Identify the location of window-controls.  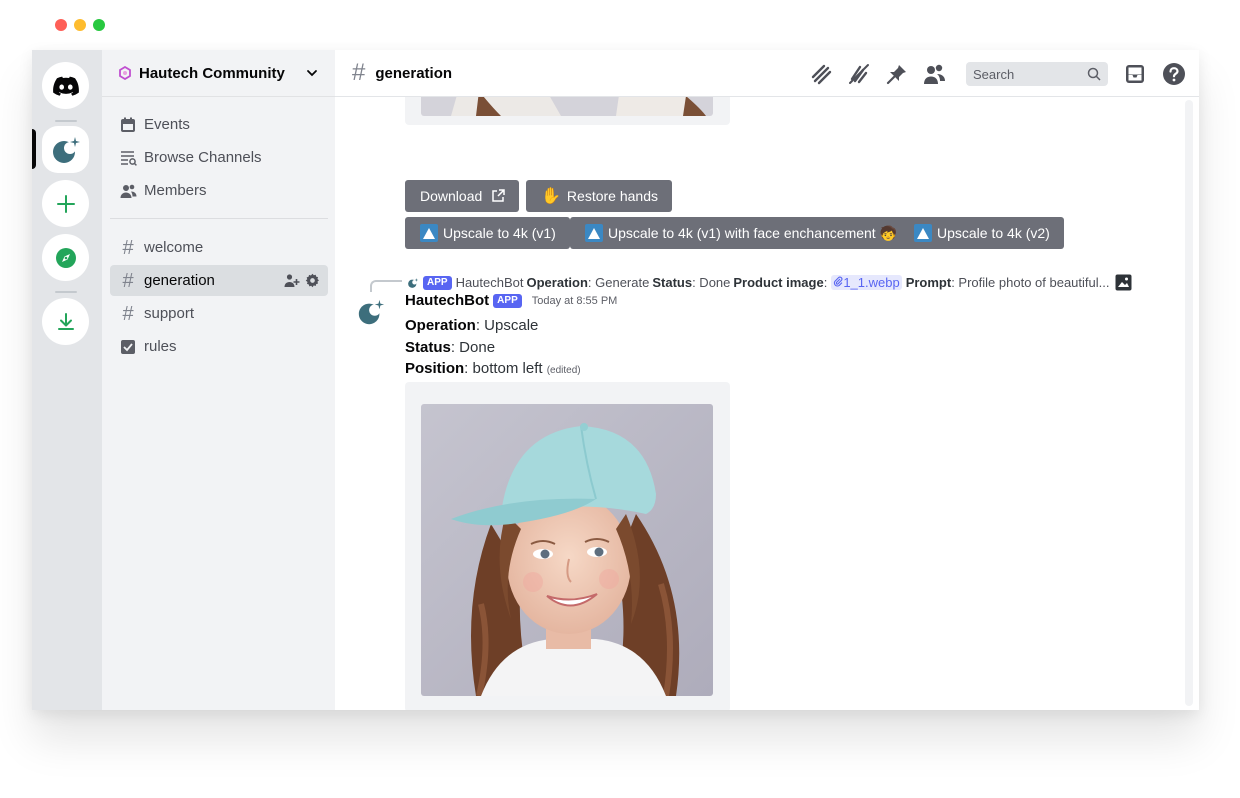
(80, 25).